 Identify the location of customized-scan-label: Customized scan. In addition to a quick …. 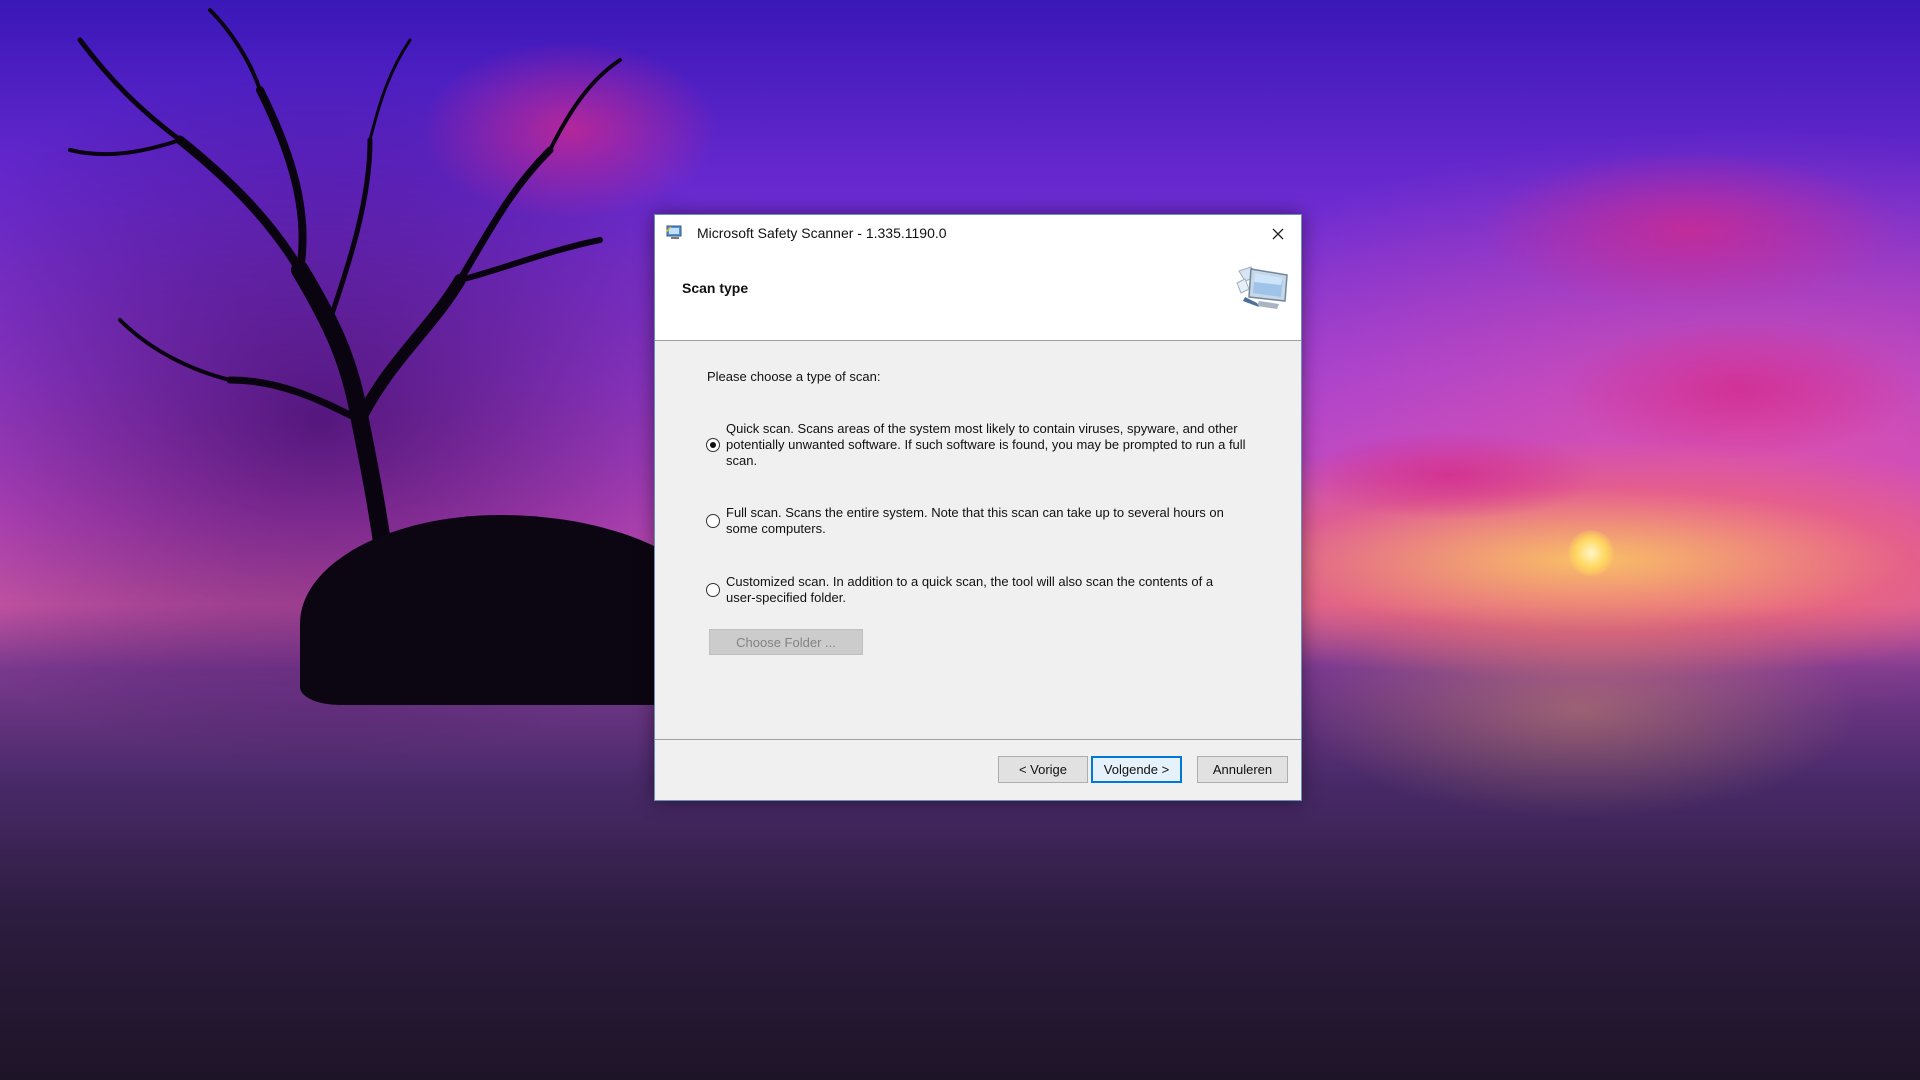
(970, 589).